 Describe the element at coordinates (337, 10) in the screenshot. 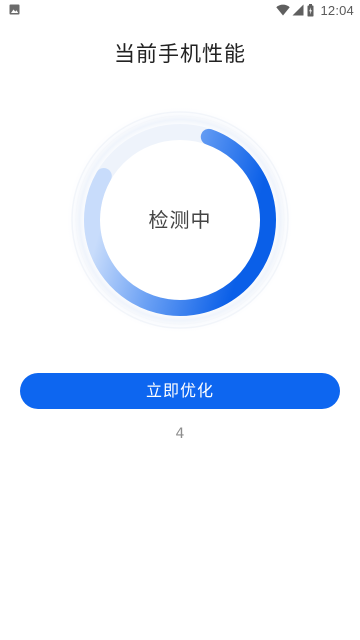

I see `status-time: 12:04` at that location.